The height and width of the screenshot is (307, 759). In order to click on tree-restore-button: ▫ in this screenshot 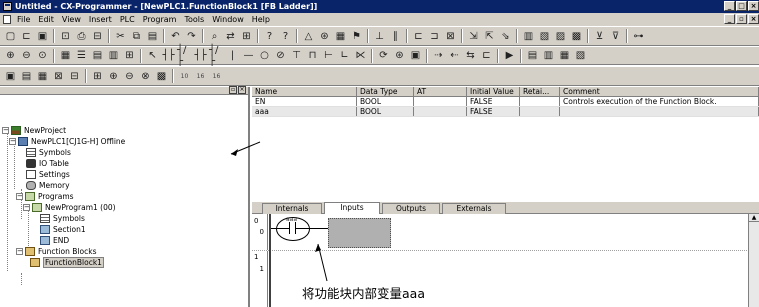, I will do `click(233, 90)`.